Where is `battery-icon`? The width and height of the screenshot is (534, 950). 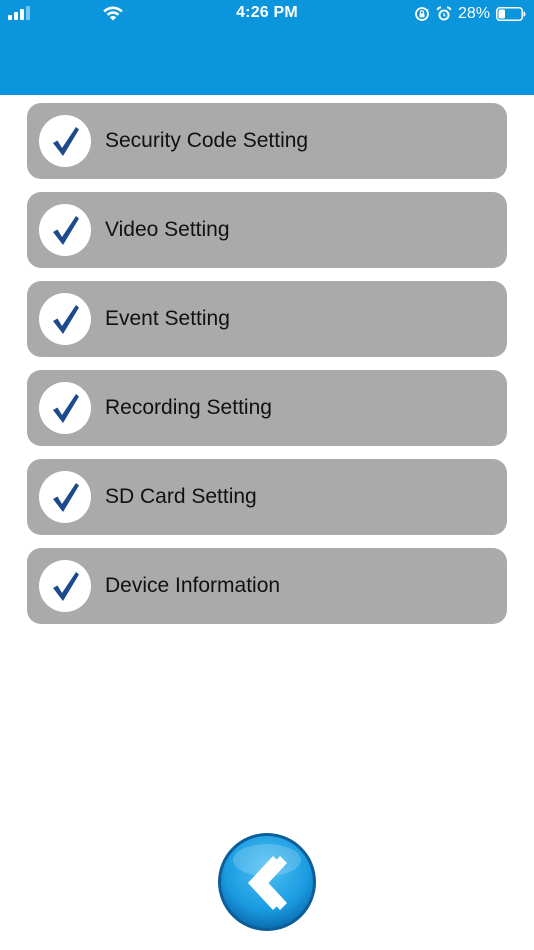 battery-icon is located at coordinates (511, 14).